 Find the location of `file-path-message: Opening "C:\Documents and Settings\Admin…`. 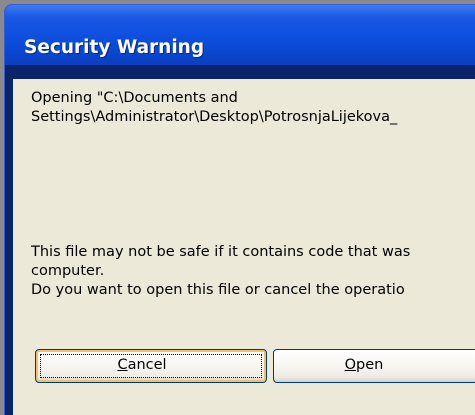

file-path-message: Opening "C:\Documents and Settings\Admin… is located at coordinates (214, 108).